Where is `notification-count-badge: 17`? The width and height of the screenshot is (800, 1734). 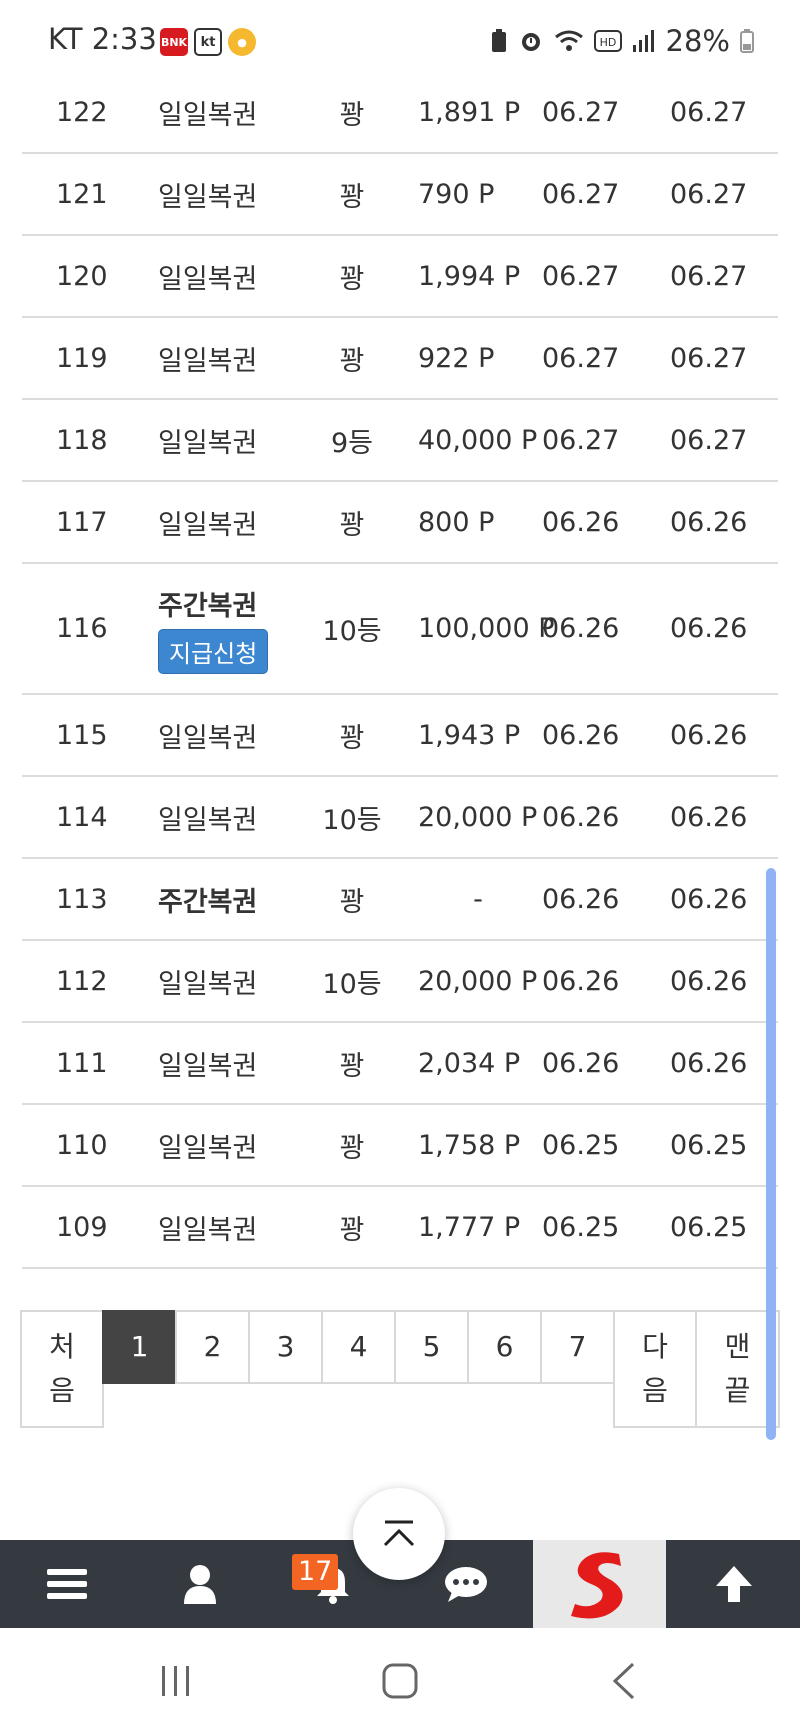
notification-count-badge: 17 is located at coordinates (315, 1572).